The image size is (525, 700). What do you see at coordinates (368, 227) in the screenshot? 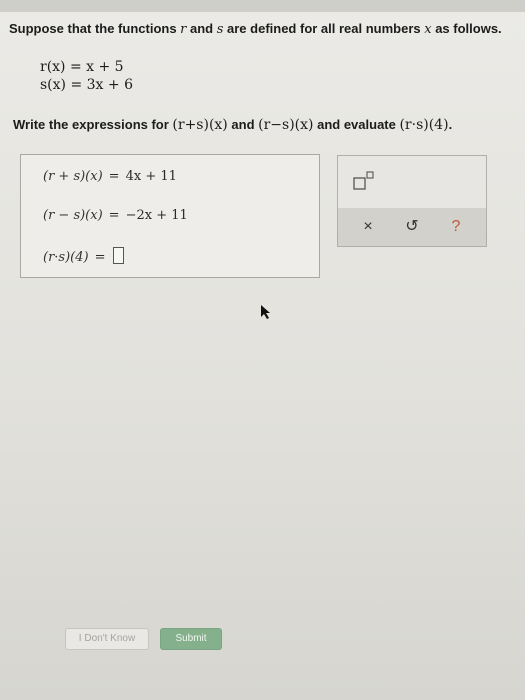
I see `clear-icon: ×` at bounding box center [368, 227].